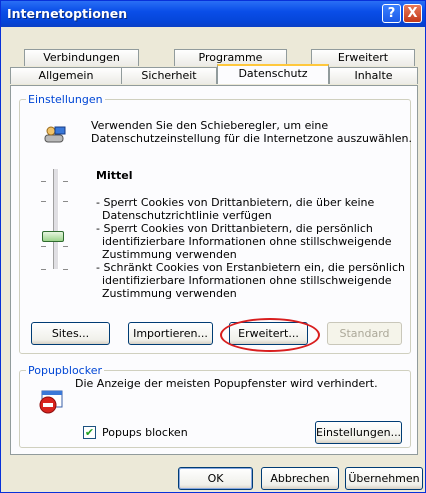 The image size is (426, 493). Describe the element at coordinates (53, 236) in the screenshot. I see `slider-thumb` at that location.